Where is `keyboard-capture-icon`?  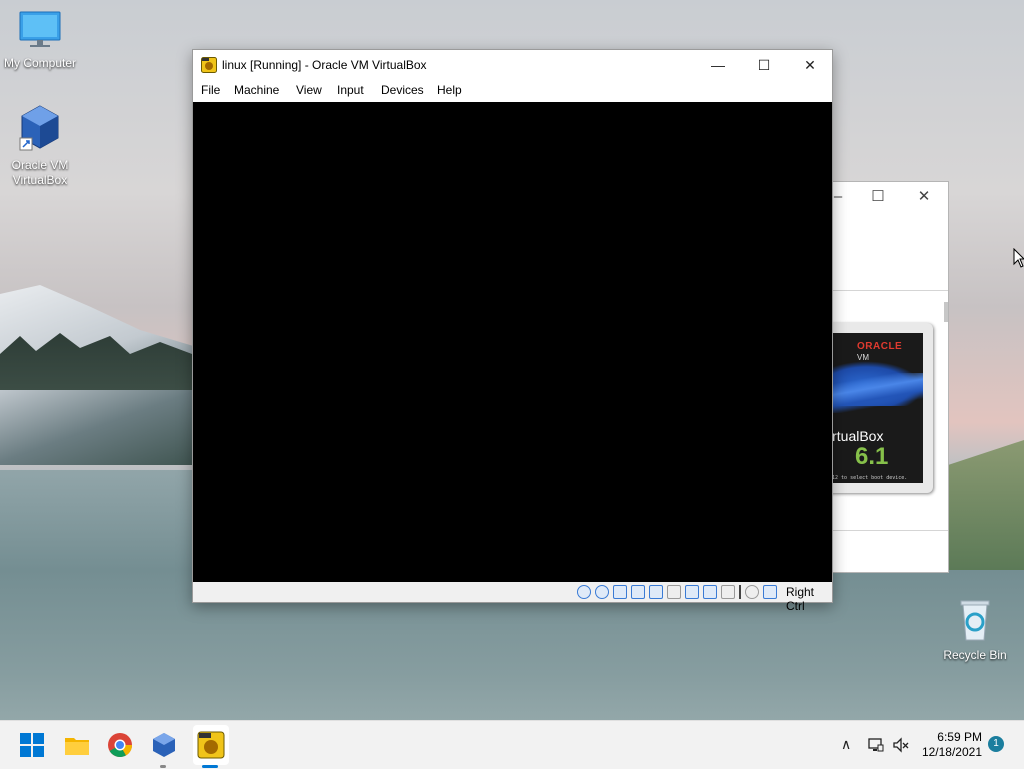
keyboard-capture-icon is located at coordinates (770, 592).